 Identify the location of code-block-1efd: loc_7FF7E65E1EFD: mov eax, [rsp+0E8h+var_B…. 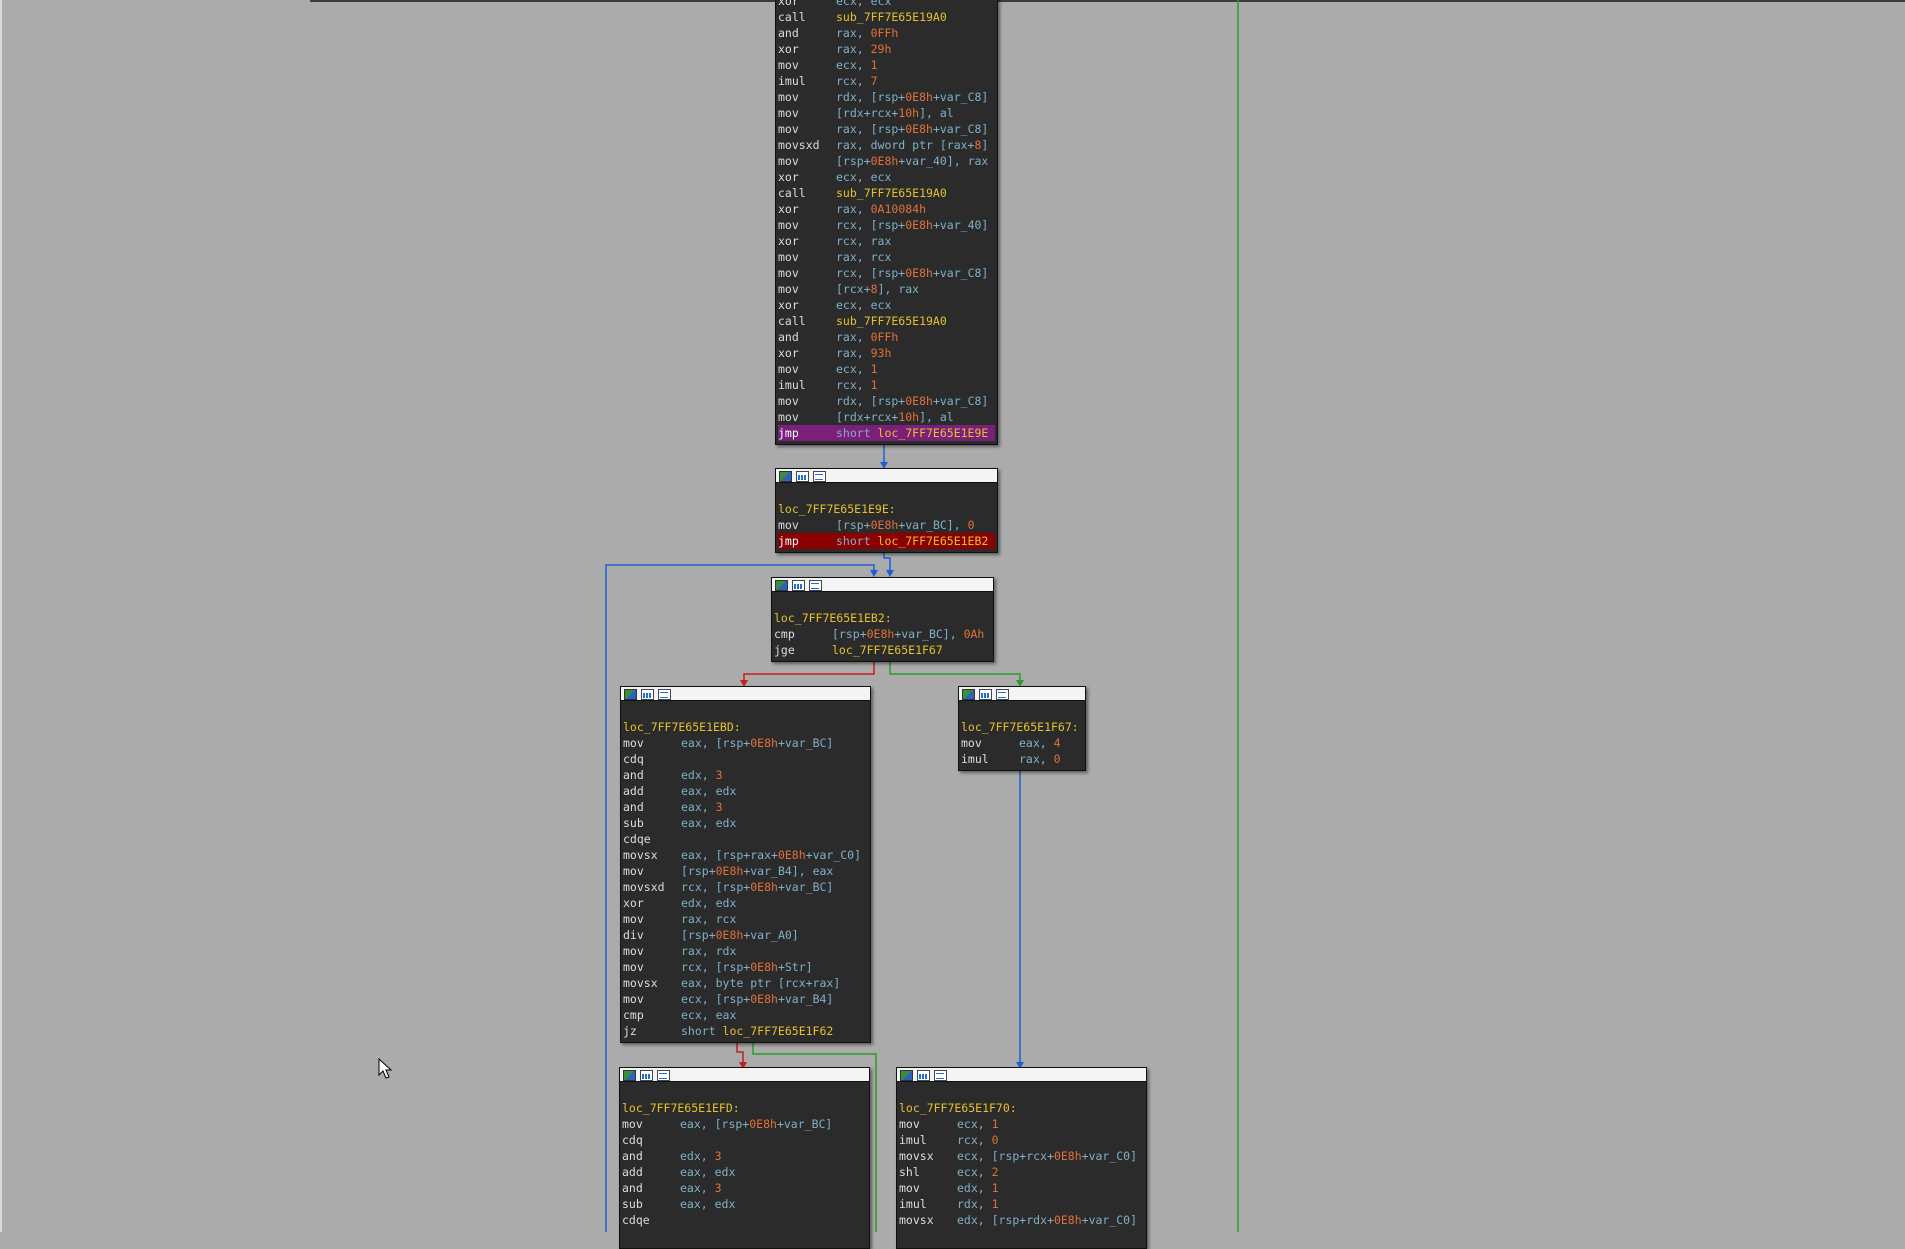
(744, 1158).